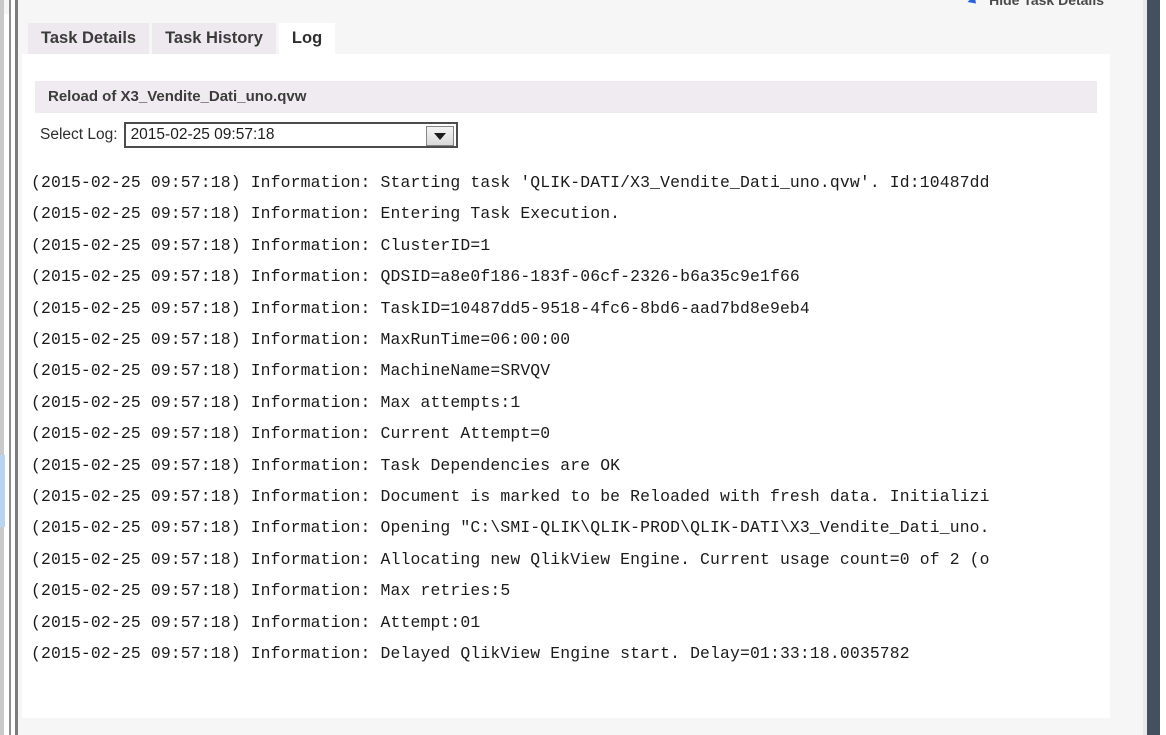  What do you see at coordinates (177, 96) in the screenshot?
I see `reload-heading-text: Reload of X3_Vendite_Dati_uno.qvw` at bounding box center [177, 96].